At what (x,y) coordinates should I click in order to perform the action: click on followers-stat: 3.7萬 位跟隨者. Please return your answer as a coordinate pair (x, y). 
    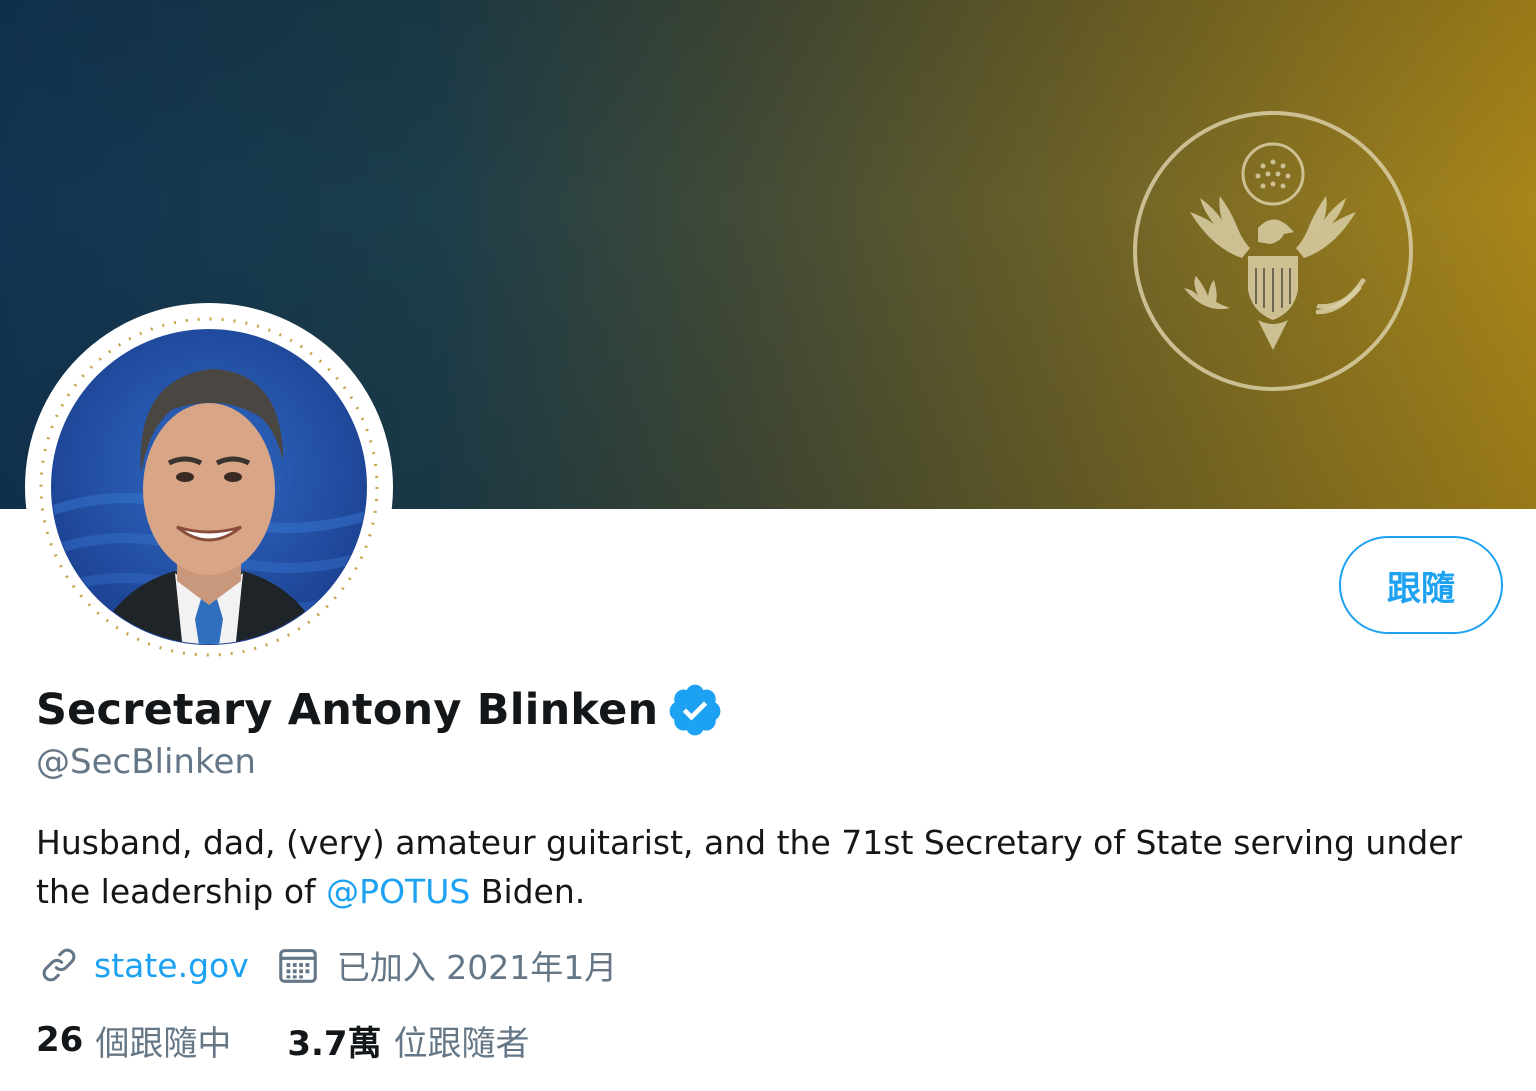
    Looking at the image, I should click on (408, 1040).